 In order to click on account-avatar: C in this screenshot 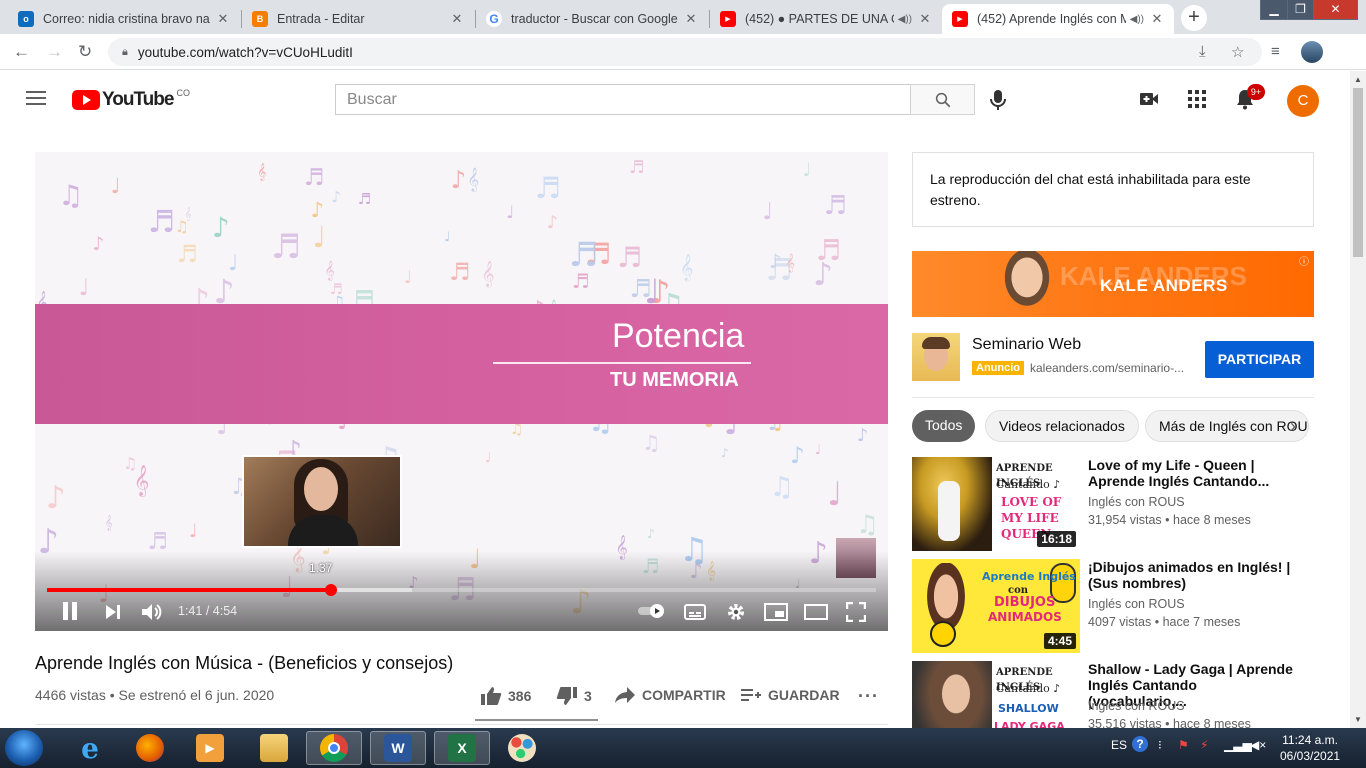, I will do `click(1303, 101)`.